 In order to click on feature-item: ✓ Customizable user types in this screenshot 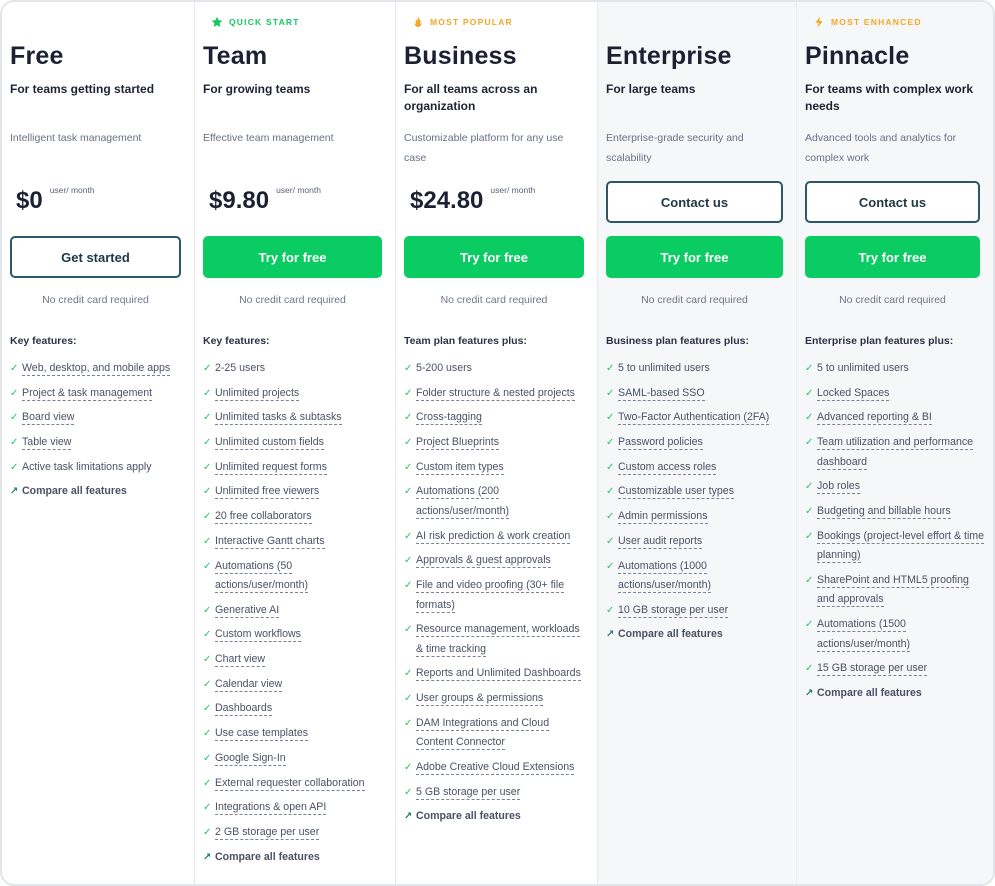, I will do `click(697, 492)`.